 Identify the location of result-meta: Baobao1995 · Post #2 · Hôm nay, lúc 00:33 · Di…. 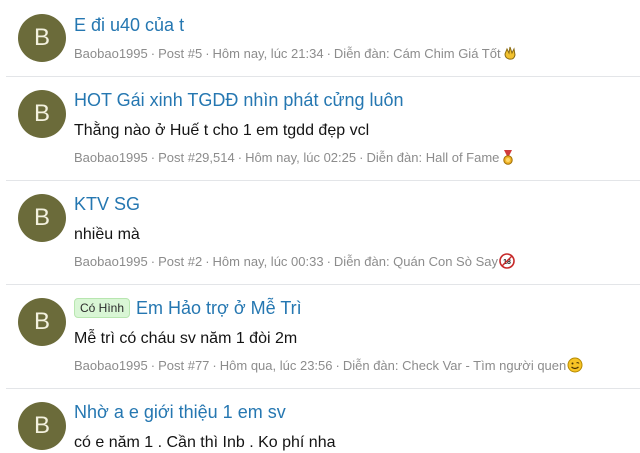
(294, 263).